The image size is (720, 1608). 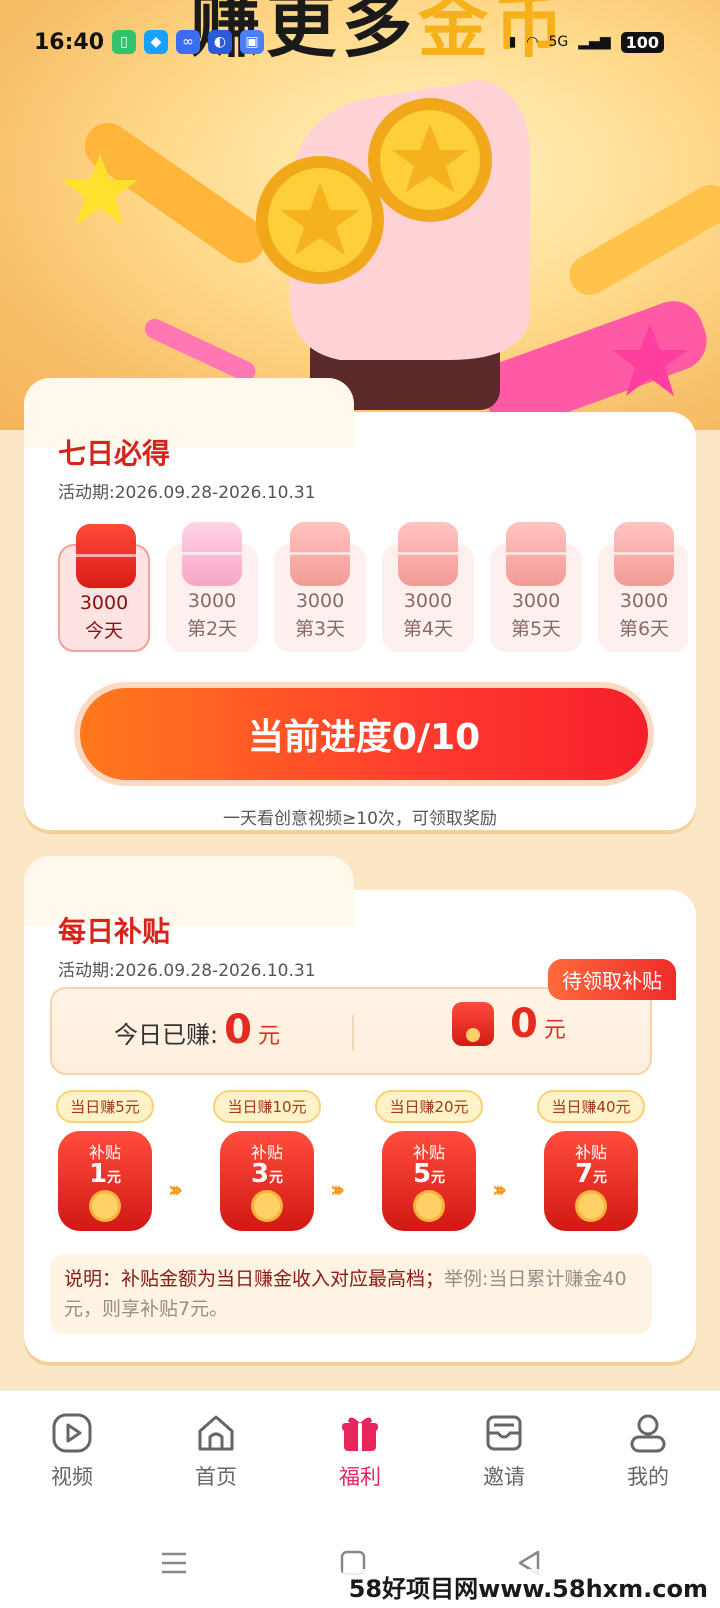 I want to click on app-icon: ▣, so click(x=252, y=42).